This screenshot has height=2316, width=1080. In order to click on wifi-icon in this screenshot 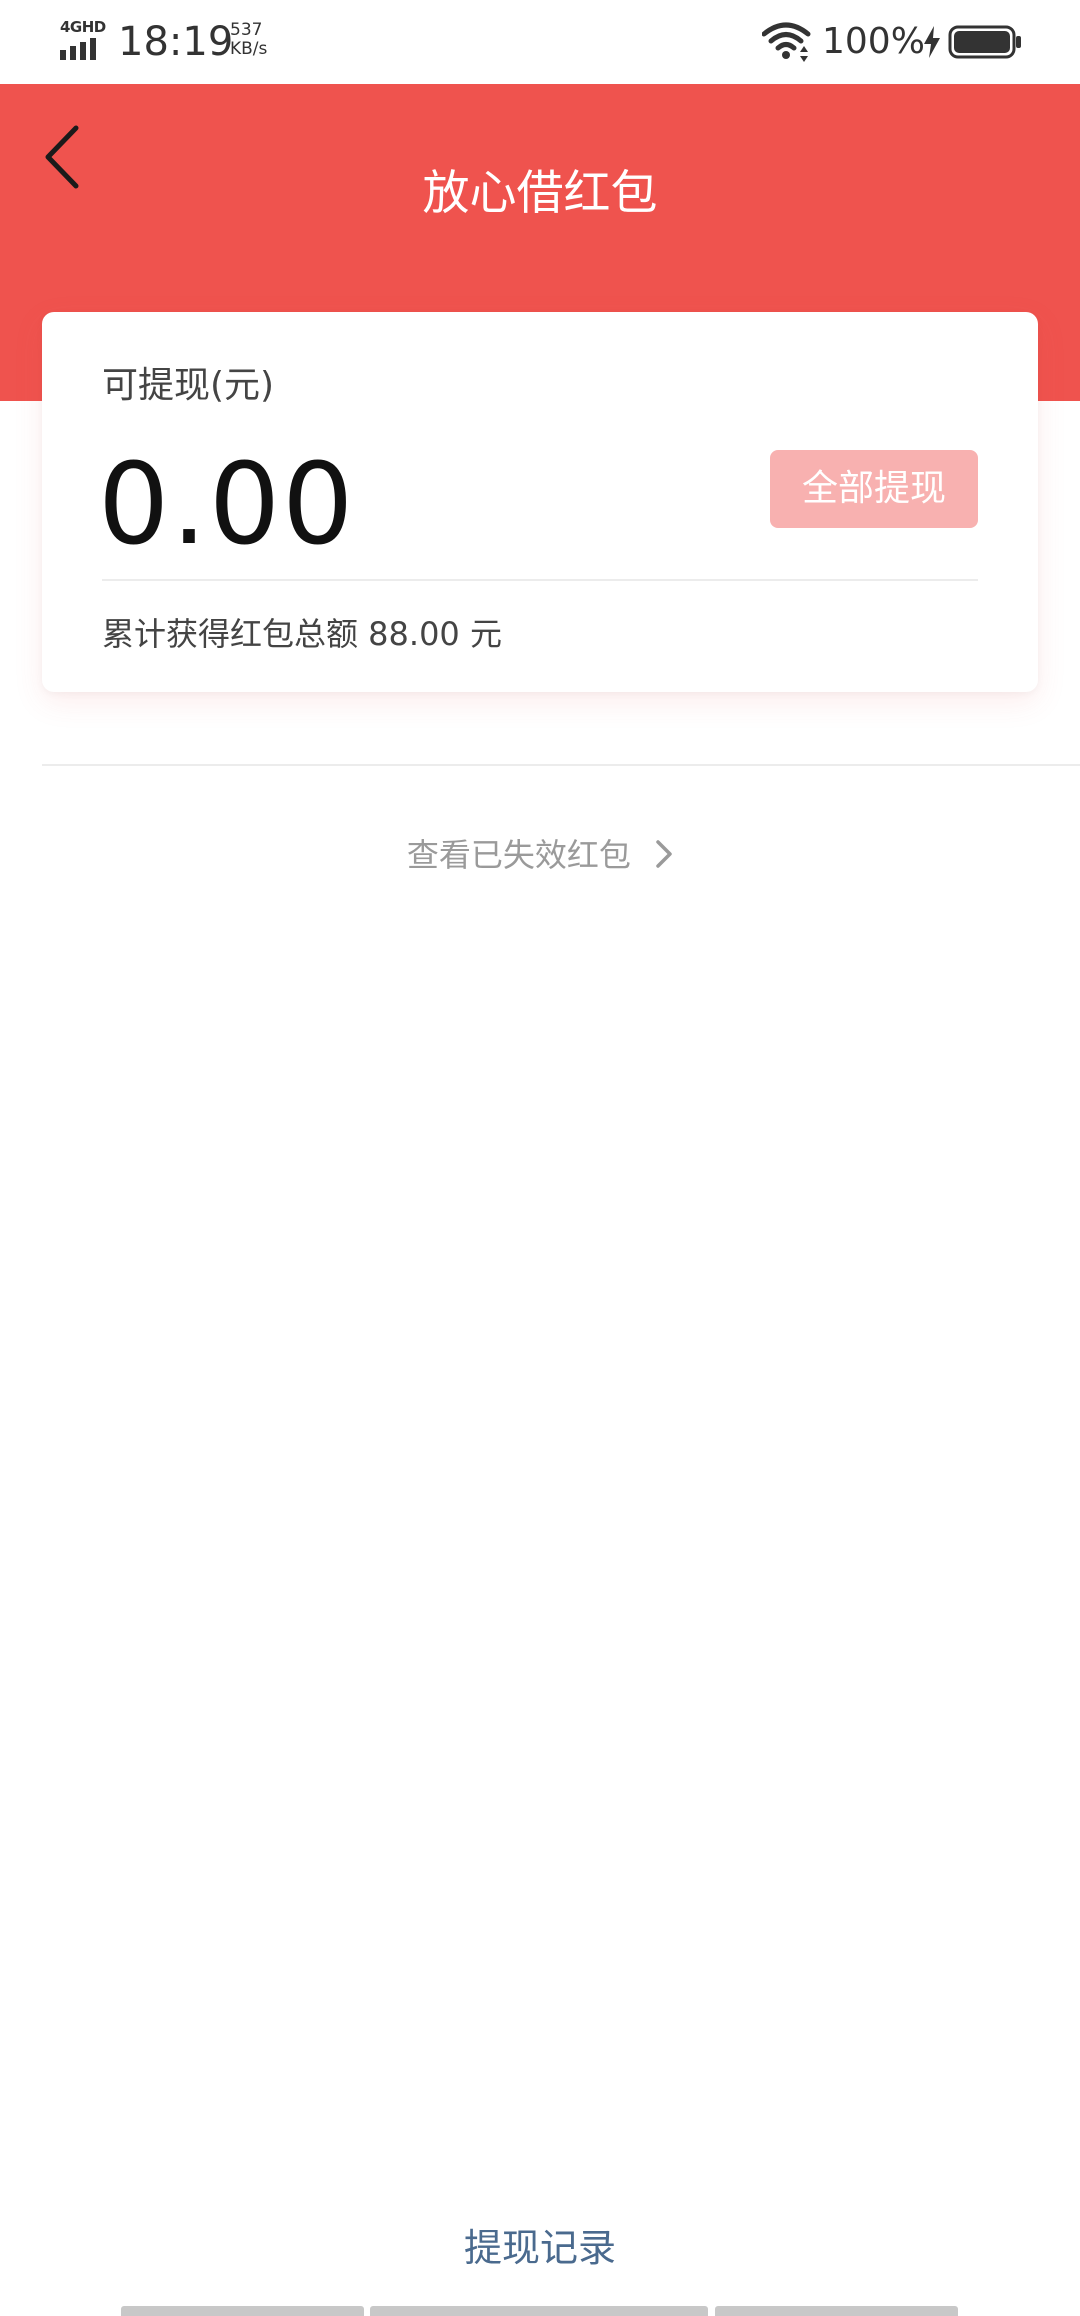, I will do `click(786, 42)`.